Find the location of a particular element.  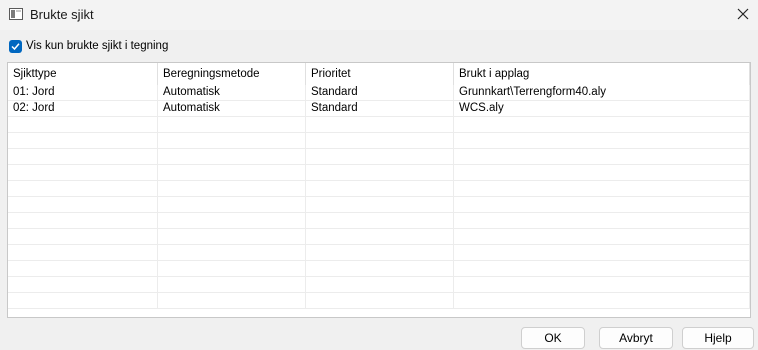

checkmark-icon is located at coordinates (15, 46).